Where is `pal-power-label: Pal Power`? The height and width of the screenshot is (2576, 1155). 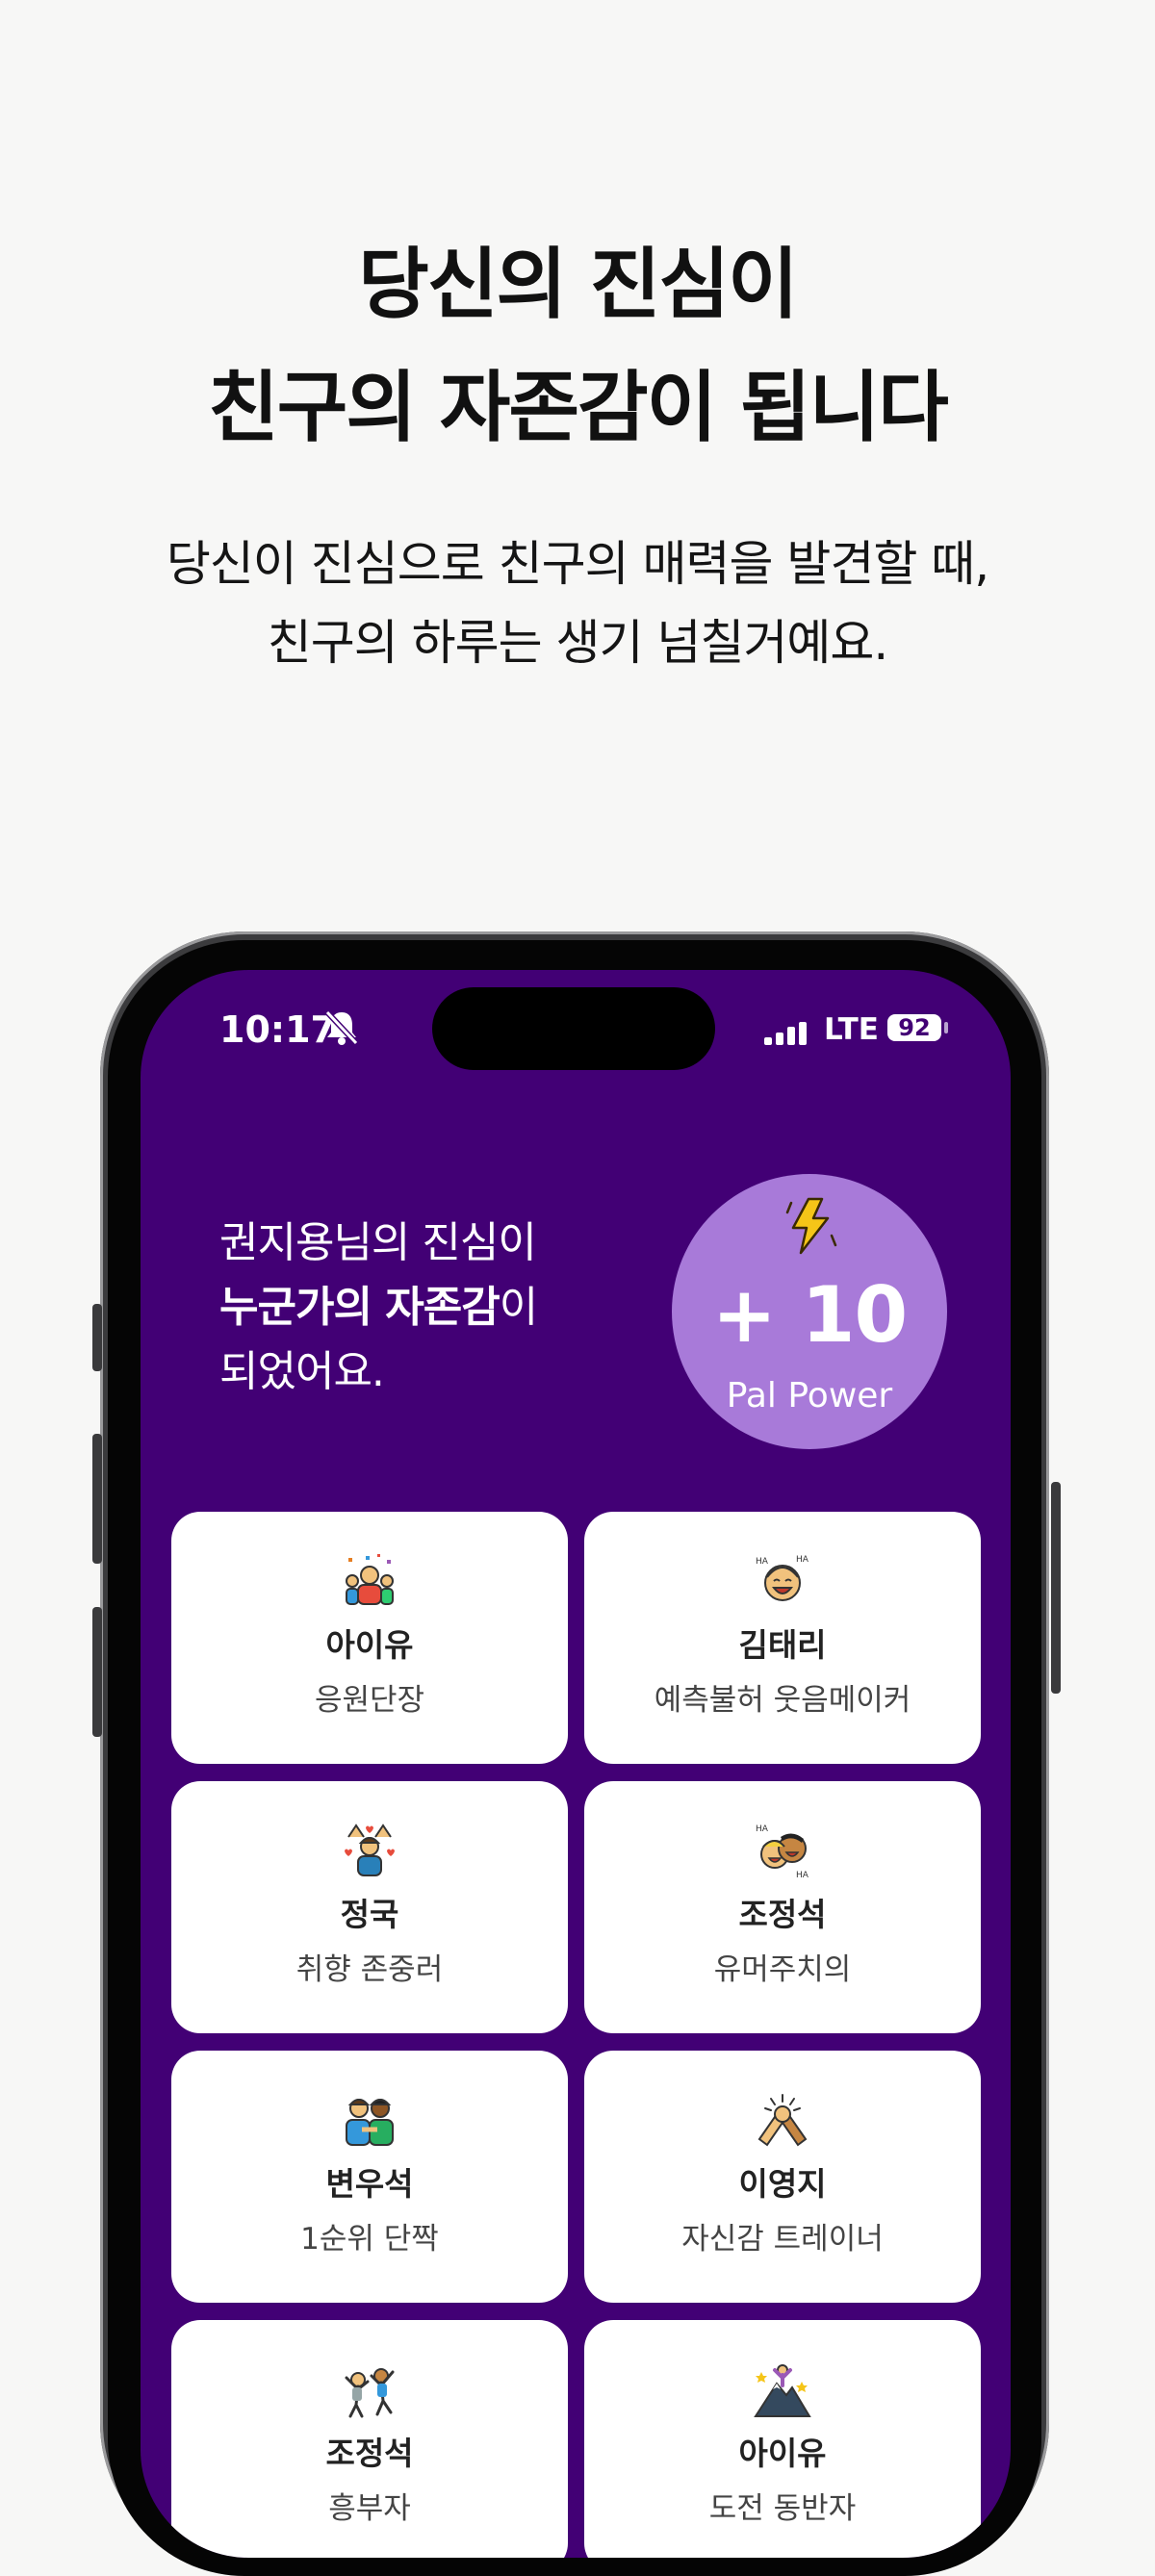 pal-power-label: Pal Power is located at coordinates (809, 1396).